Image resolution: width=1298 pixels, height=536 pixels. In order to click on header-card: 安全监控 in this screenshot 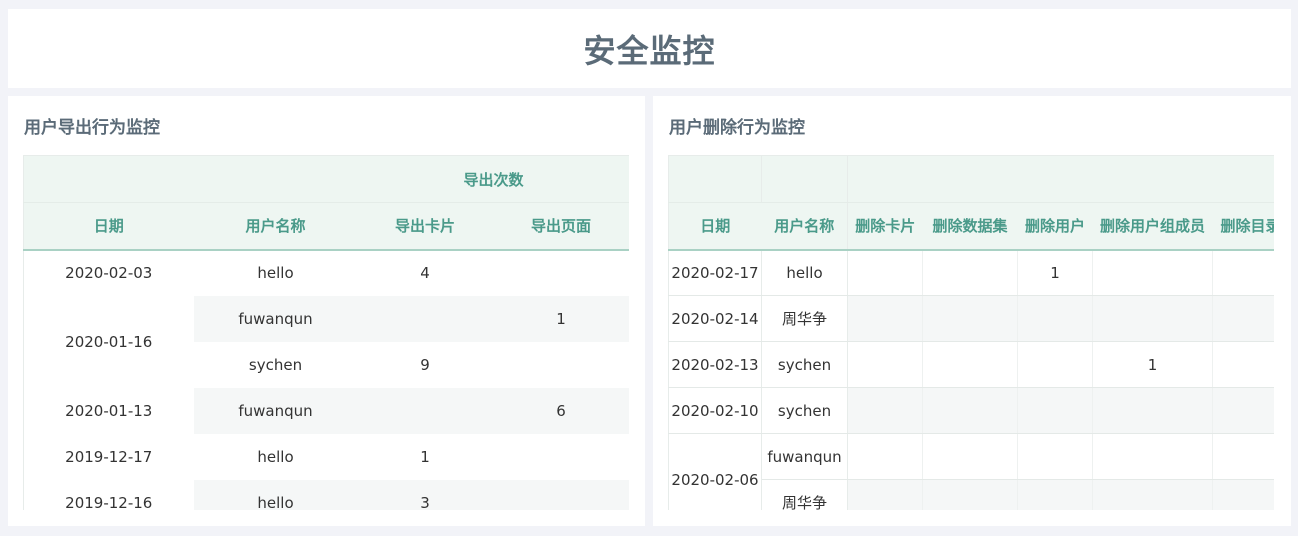, I will do `click(649, 48)`.